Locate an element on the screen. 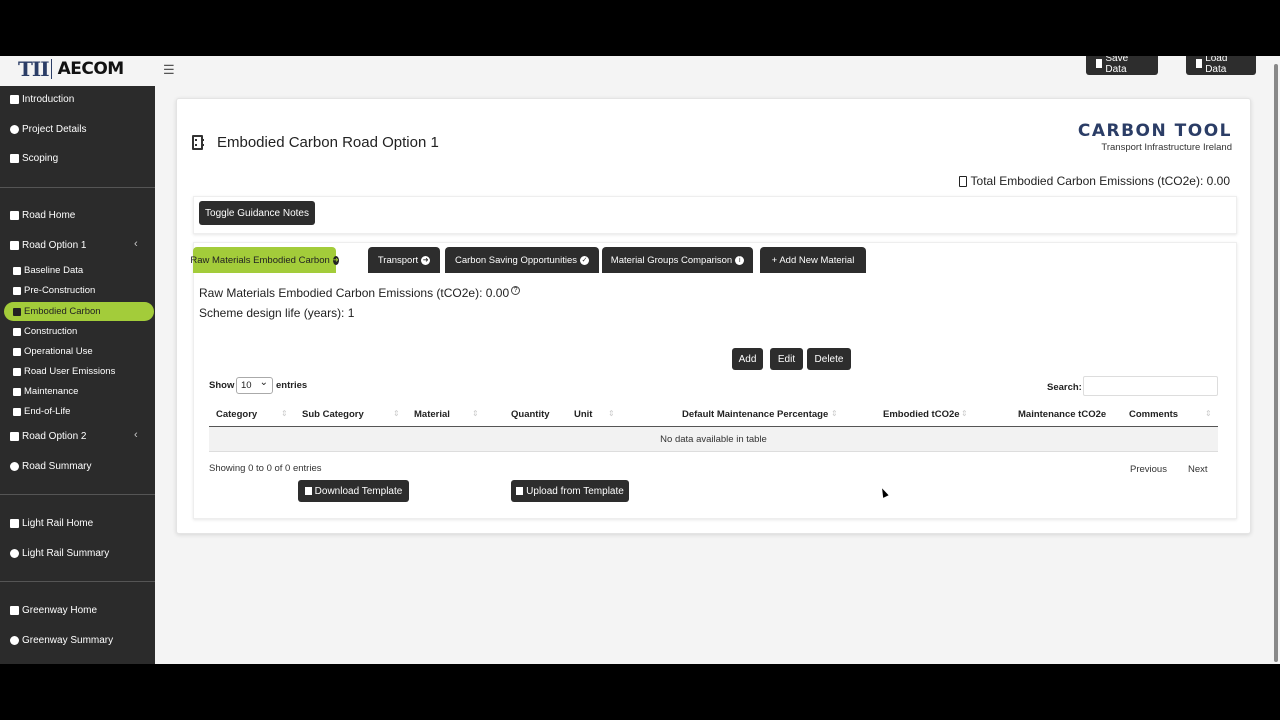 The width and height of the screenshot is (1280, 720). previous-page-link: Previous is located at coordinates (1148, 469).